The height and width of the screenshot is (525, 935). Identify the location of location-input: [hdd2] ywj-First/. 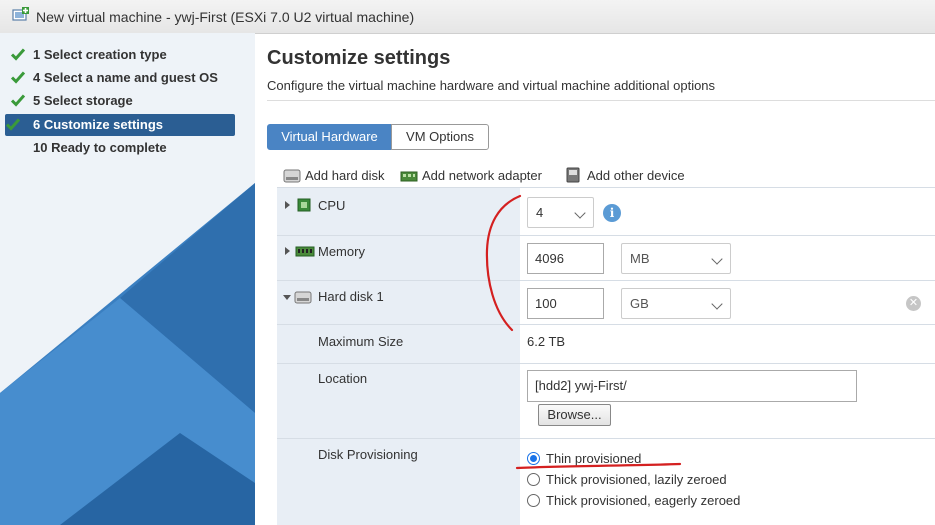
(692, 386).